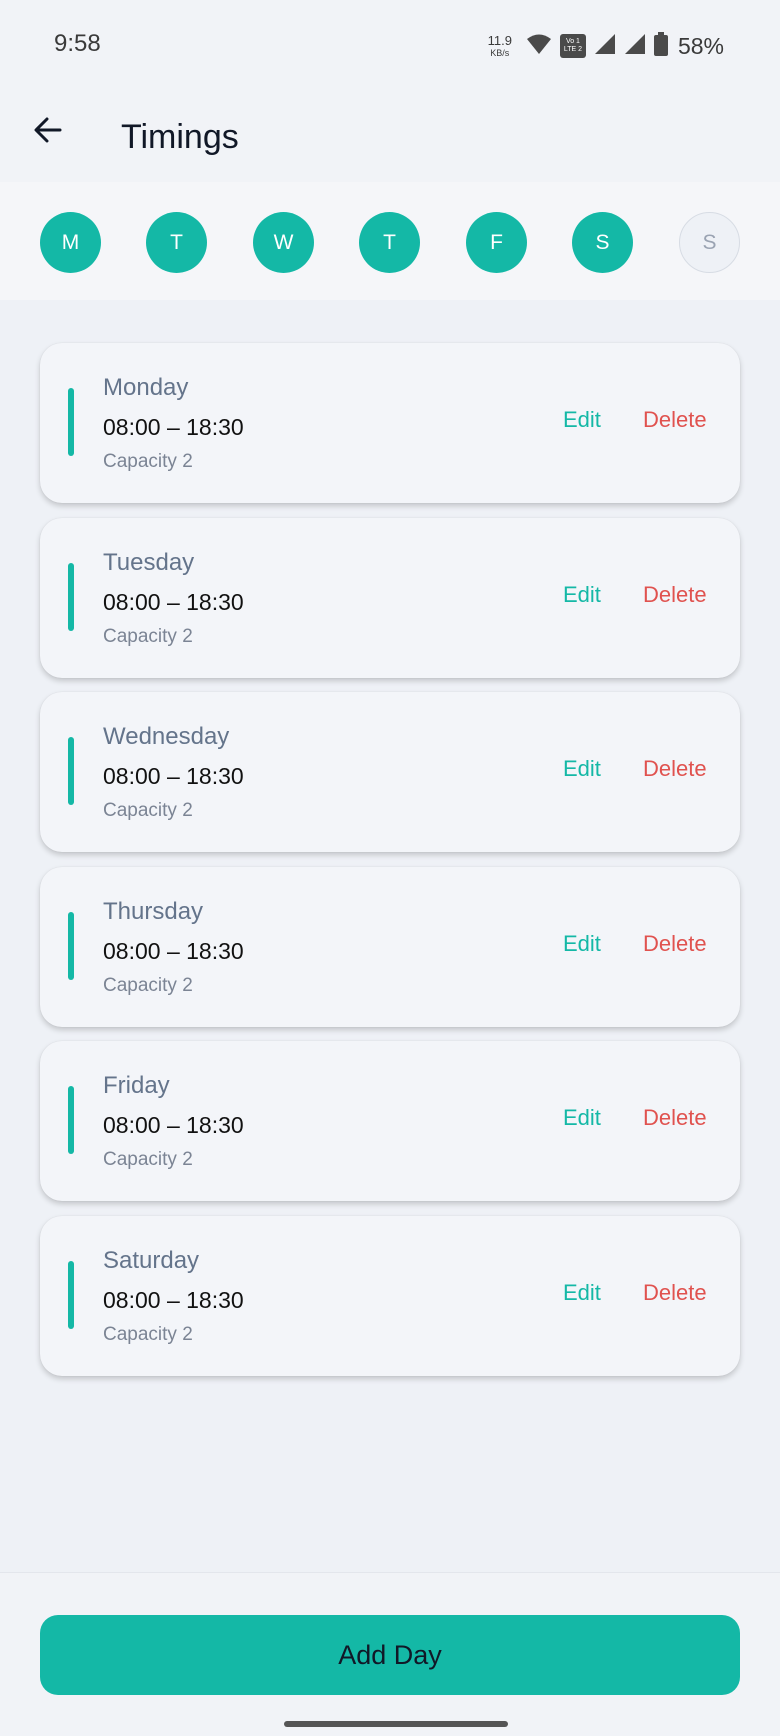  Describe the element at coordinates (70, 242) in the screenshot. I see `day-toggle-monday: M` at that location.